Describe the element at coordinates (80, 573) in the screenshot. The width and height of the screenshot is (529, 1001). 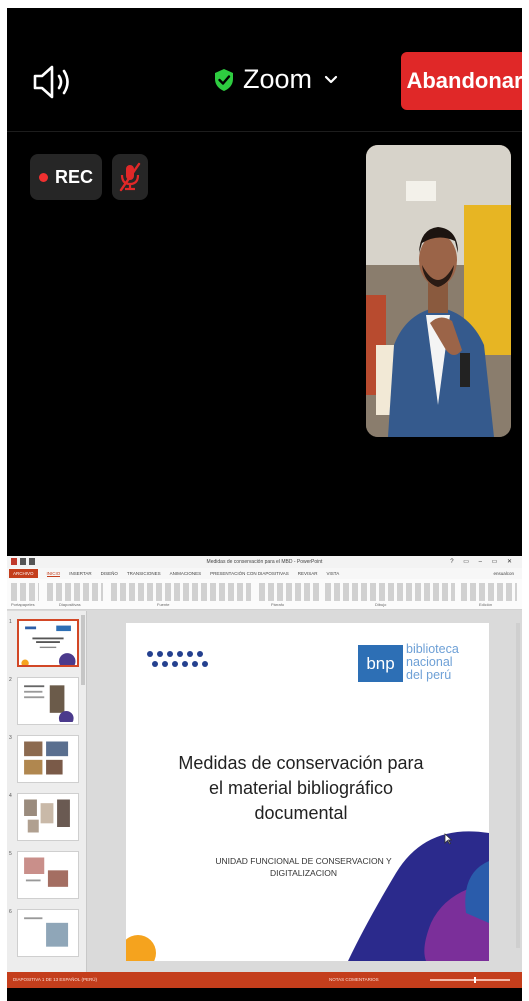
I see `tab-insertar: INSERTAR` at that location.